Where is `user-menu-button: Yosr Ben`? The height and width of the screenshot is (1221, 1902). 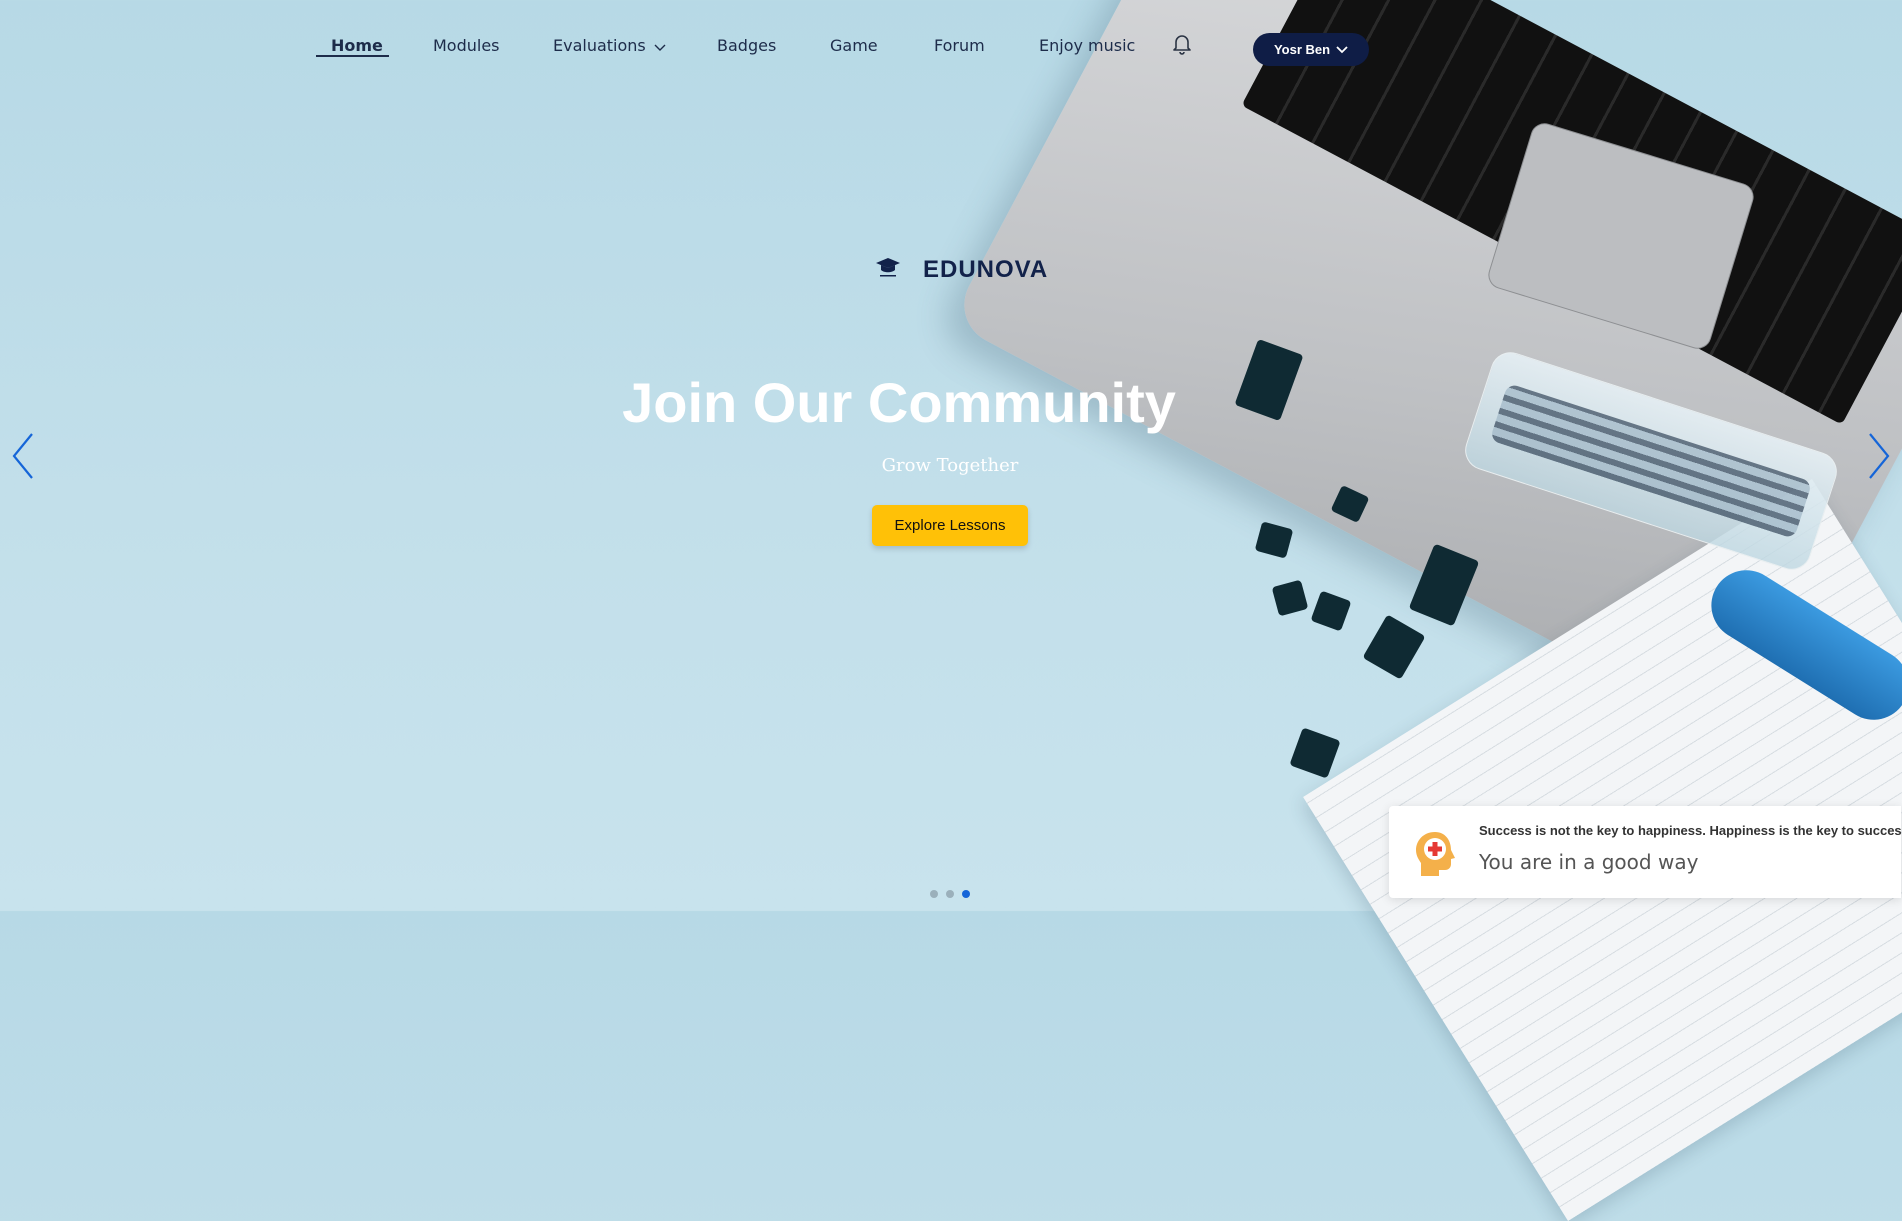
user-menu-button: Yosr Ben is located at coordinates (1311, 49).